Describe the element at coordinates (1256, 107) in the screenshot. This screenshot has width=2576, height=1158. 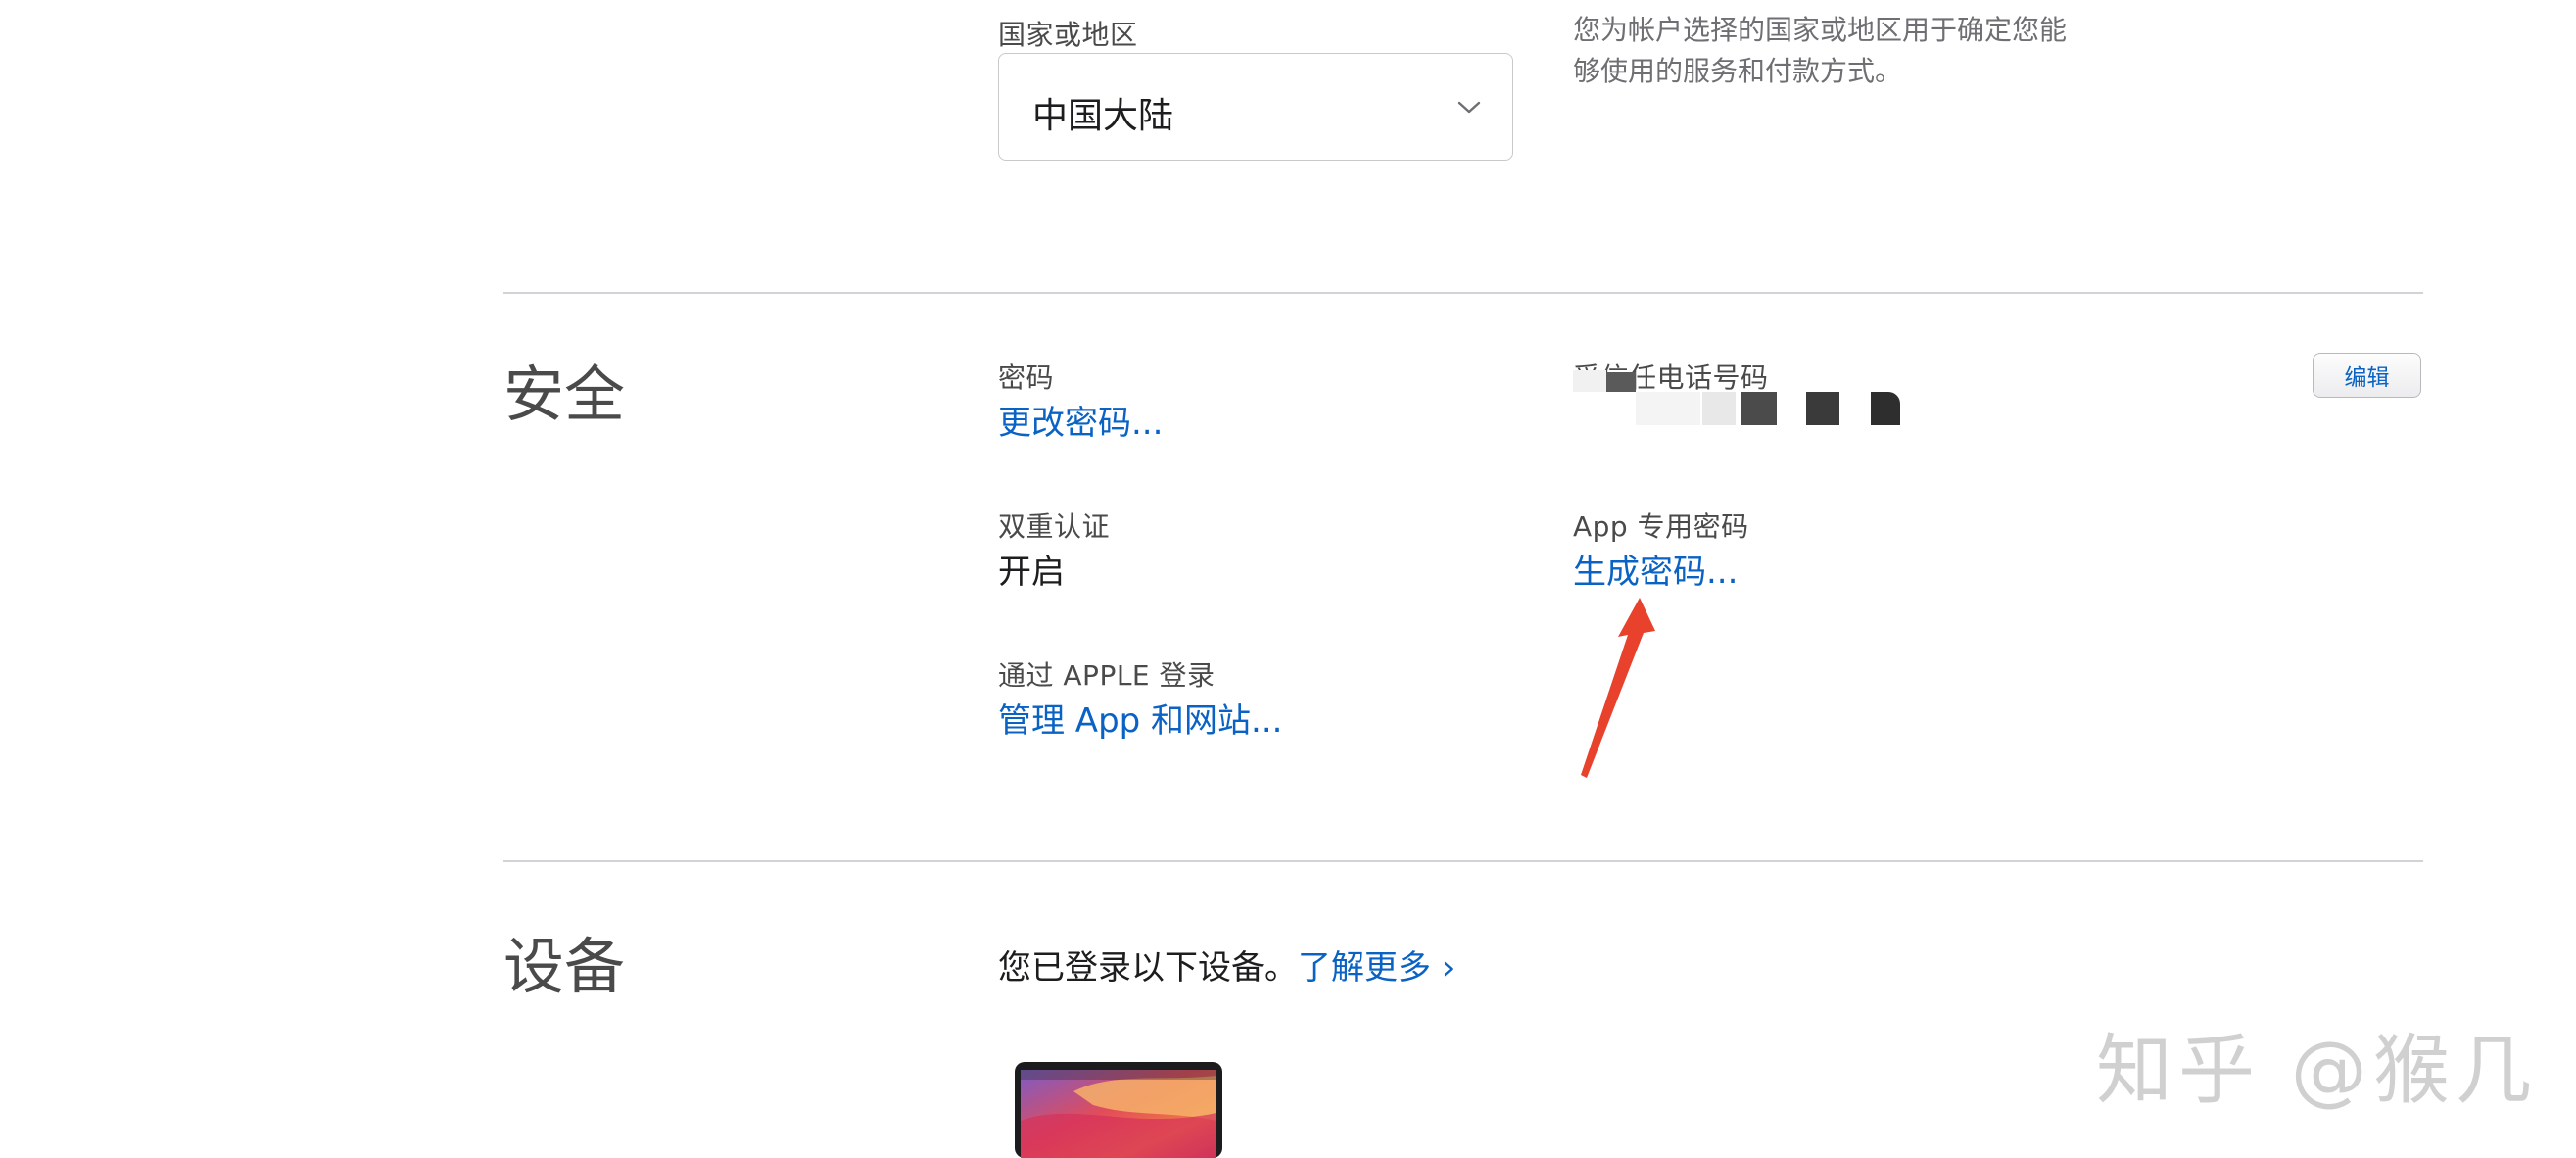
I see `region-select: 中国大陆` at that location.